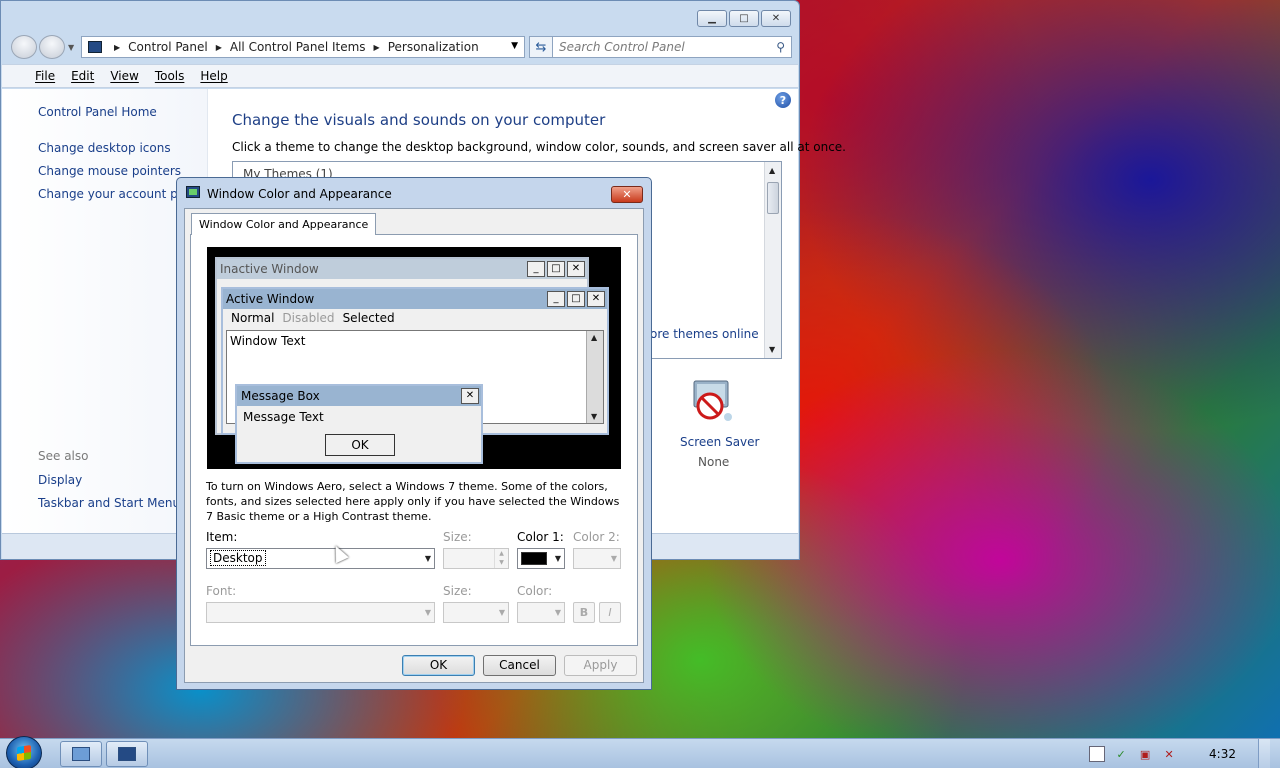  What do you see at coordinates (541, 47) in the screenshot?
I see `refresh-icon: ⇆` at bounding box center [541, 47].